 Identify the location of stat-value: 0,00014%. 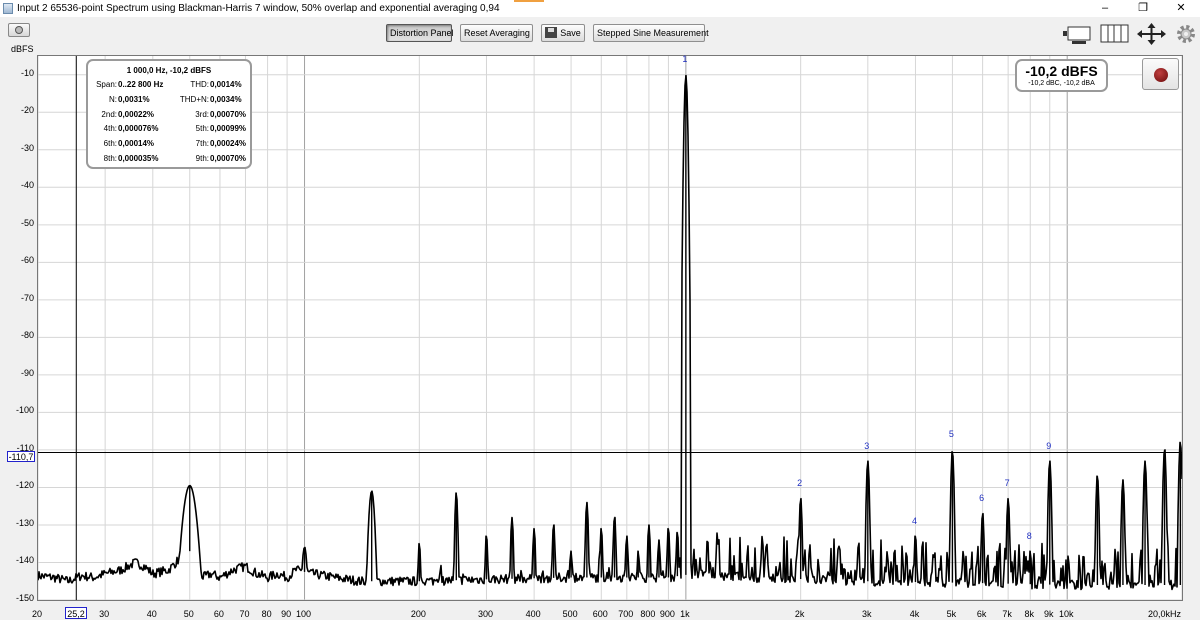
(136, 144).